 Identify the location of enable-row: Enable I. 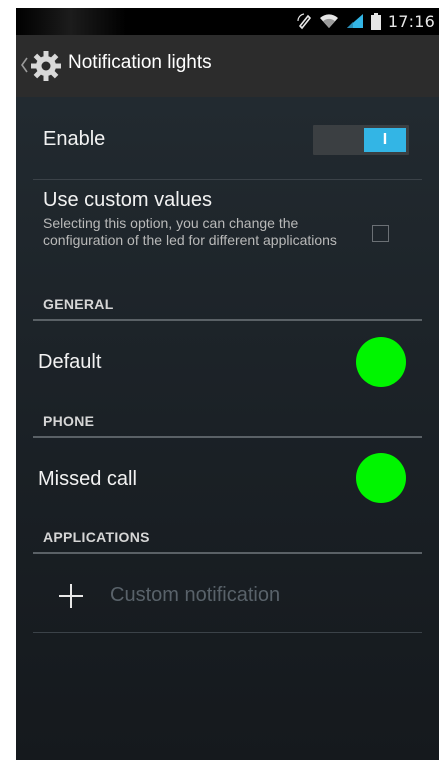
(227, 138).